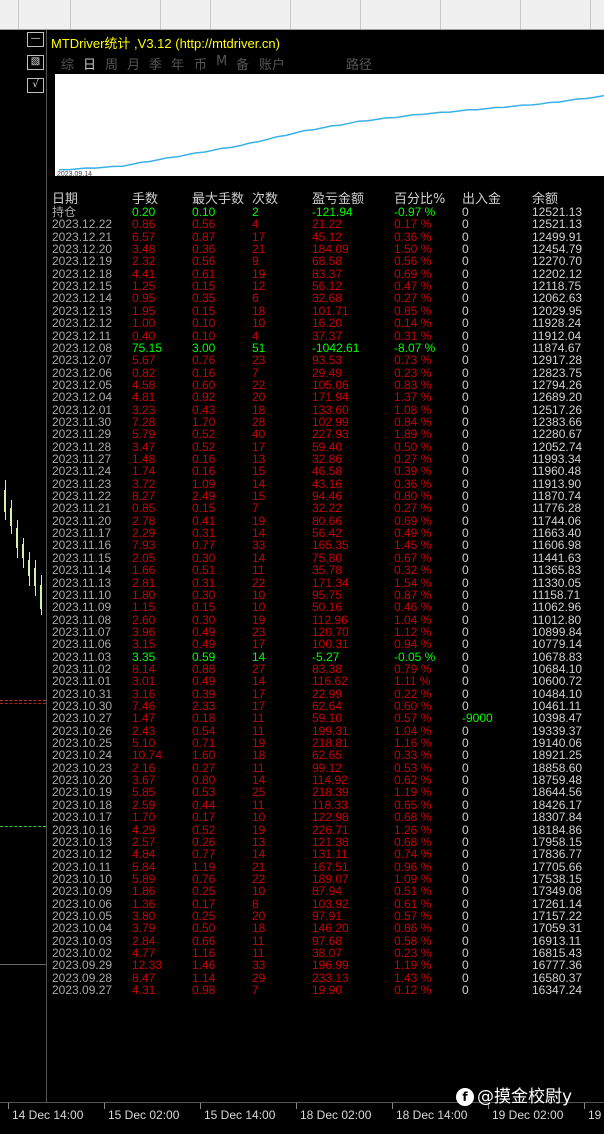 This screenshot has width=604, height=1134. What do you see at coordinates (144, 582) in the screenshot?
I see `cell-lots: 2.81` at bounding box center [144, 582].